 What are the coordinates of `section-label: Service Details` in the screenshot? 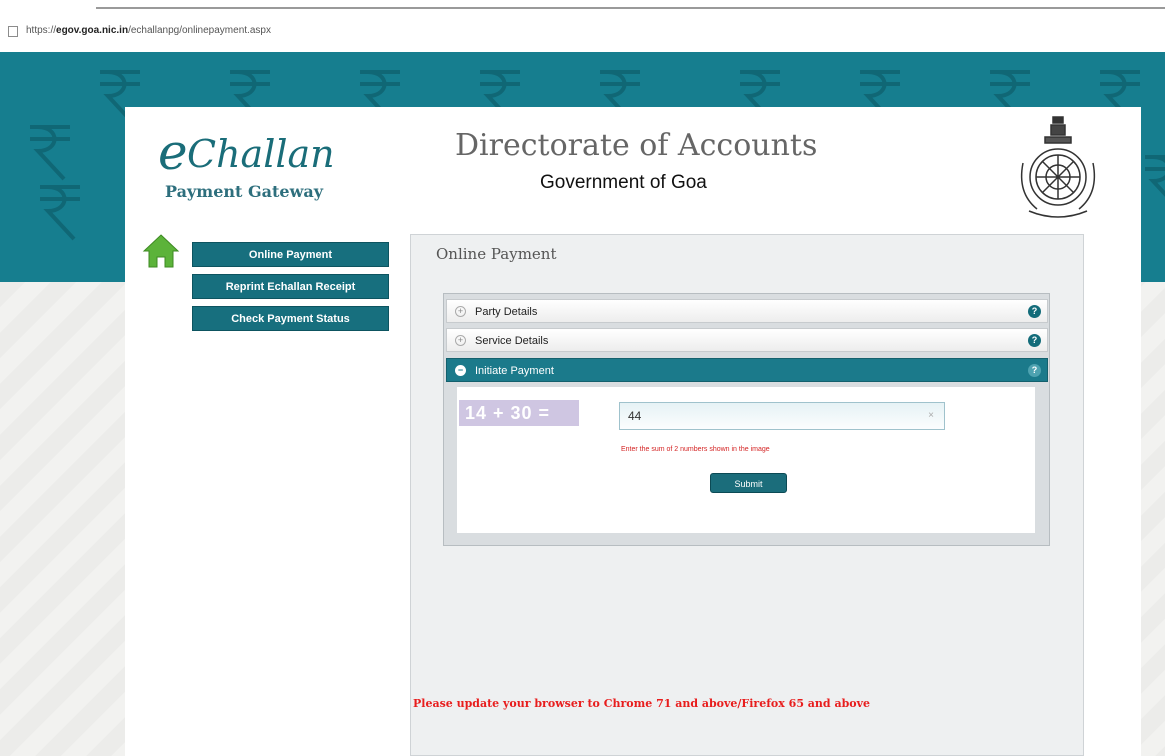 It's located at (512, 341).